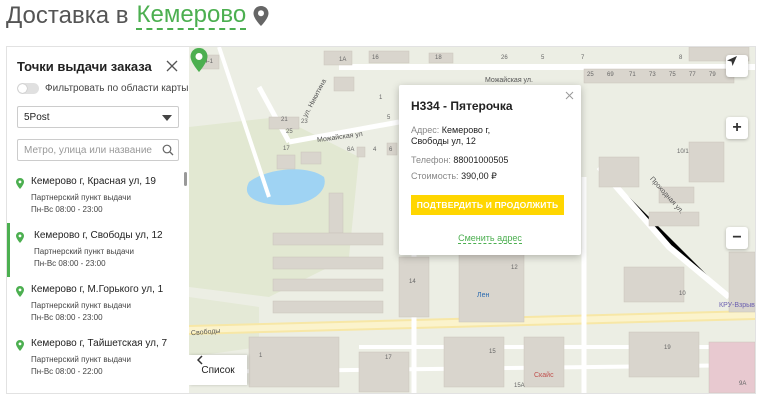  Describe the element at coordinates (343, 60) in the screenshot. I see `house-number: 1А` at that location.